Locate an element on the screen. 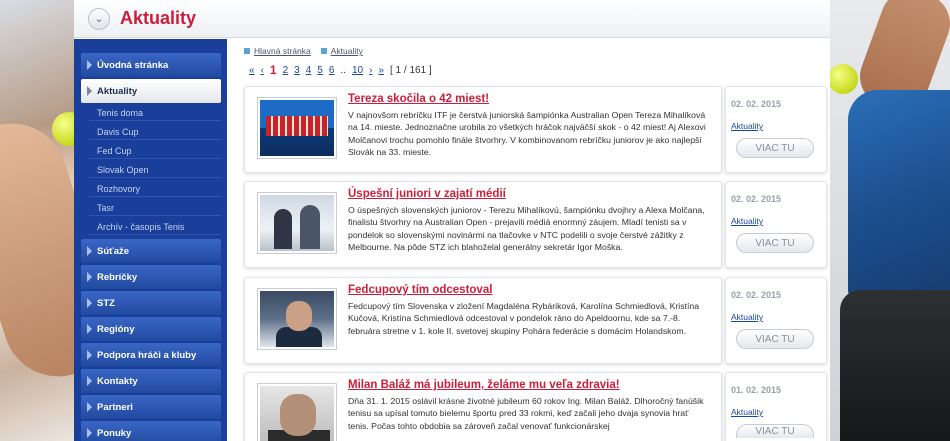  team-photo-graphic is located at coordinates (297, 126).